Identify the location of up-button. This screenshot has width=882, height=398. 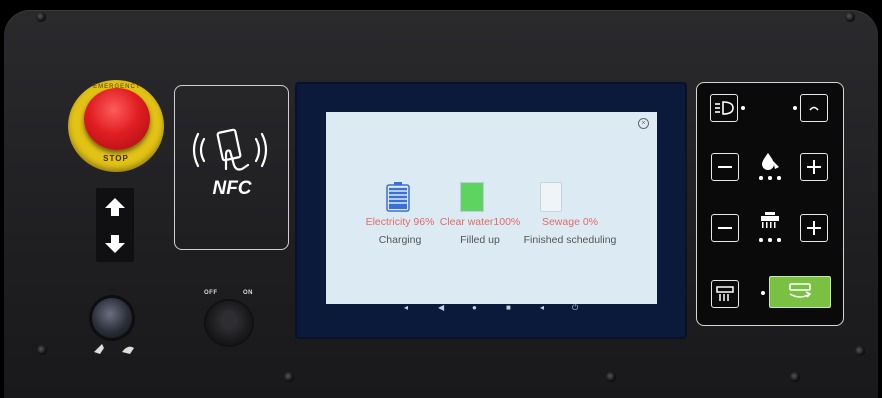
(115, 206).